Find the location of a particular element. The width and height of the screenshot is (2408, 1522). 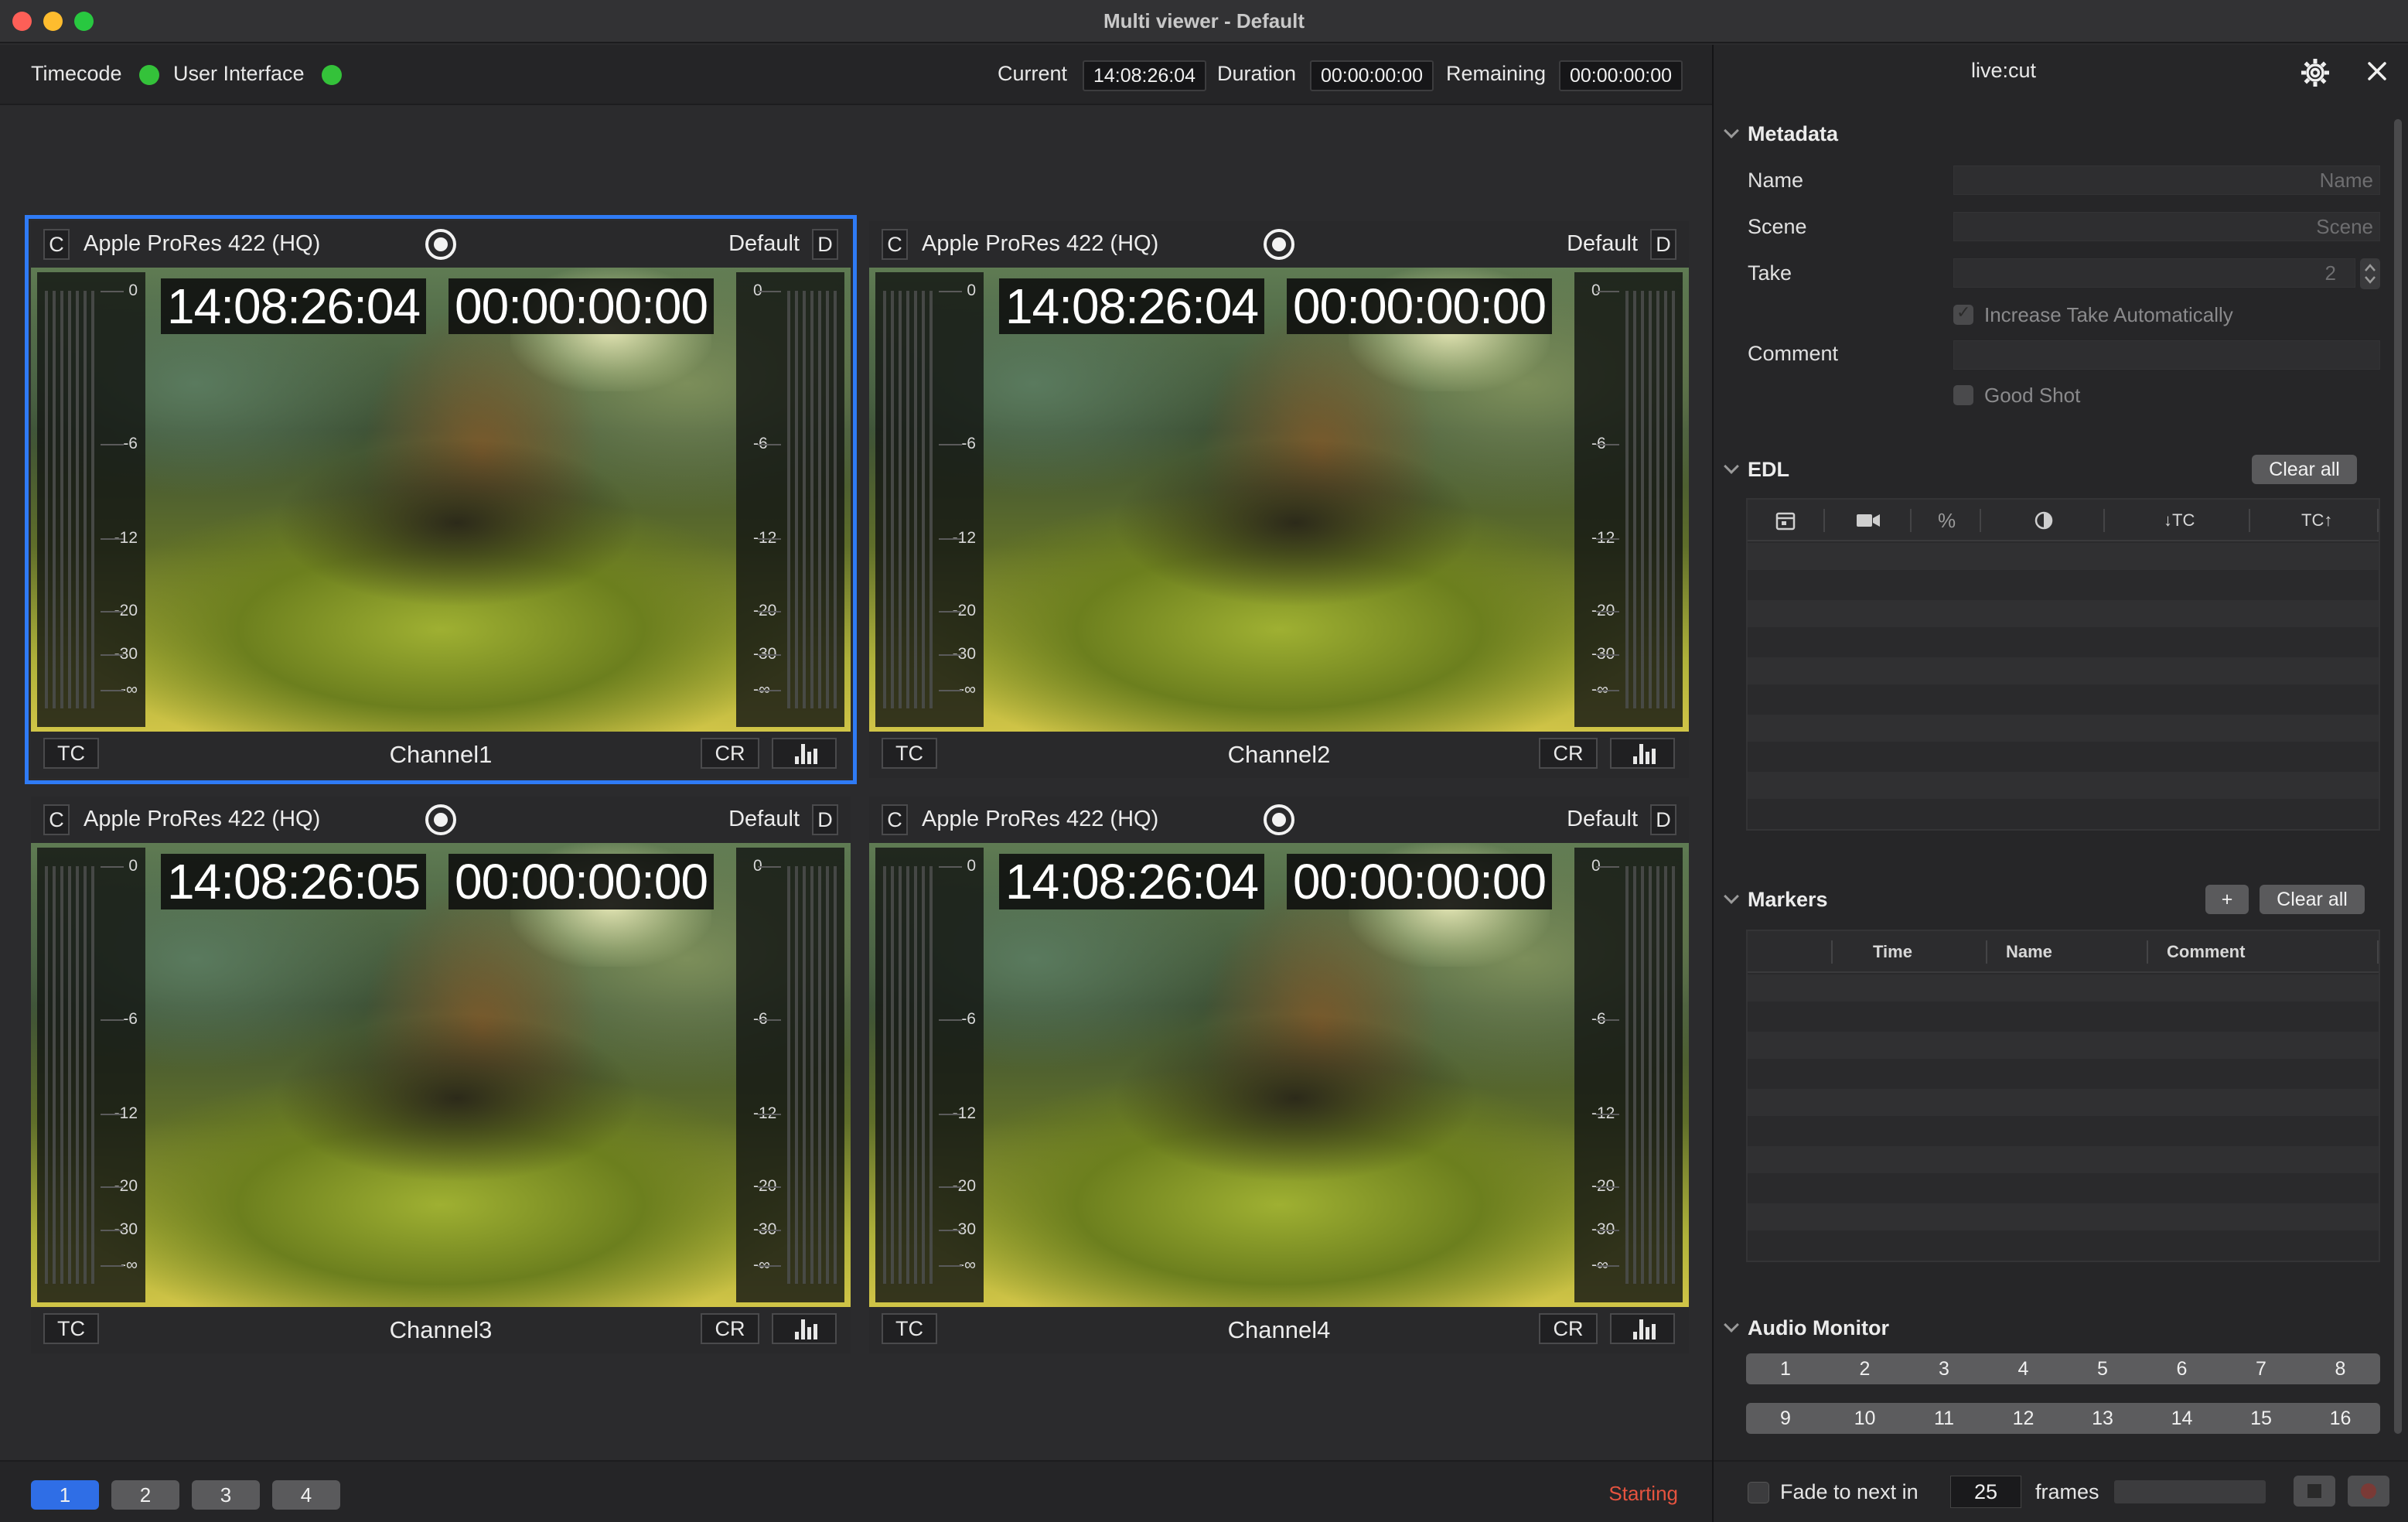

audio-channel-button: 5 is located at coordinates (2102, 1368).